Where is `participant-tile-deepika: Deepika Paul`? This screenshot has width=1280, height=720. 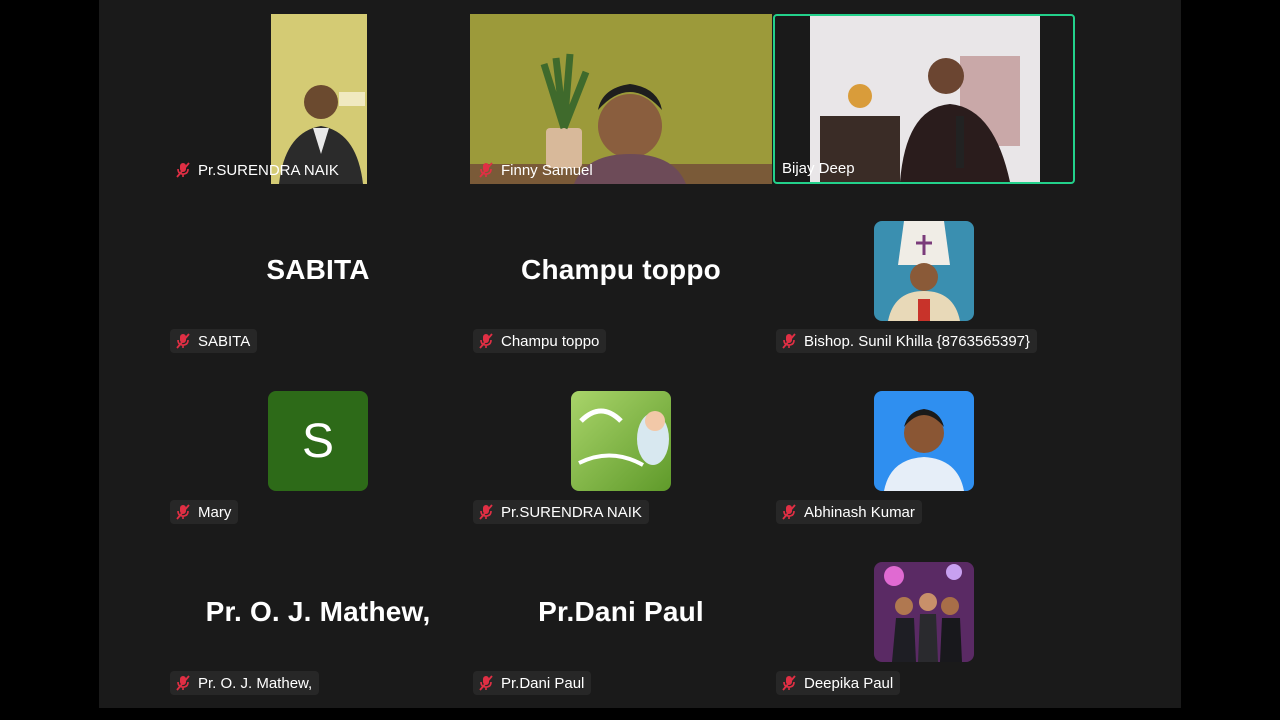
participant-tile-deepika: Deepika Paul is located at coordinates (924, 612).